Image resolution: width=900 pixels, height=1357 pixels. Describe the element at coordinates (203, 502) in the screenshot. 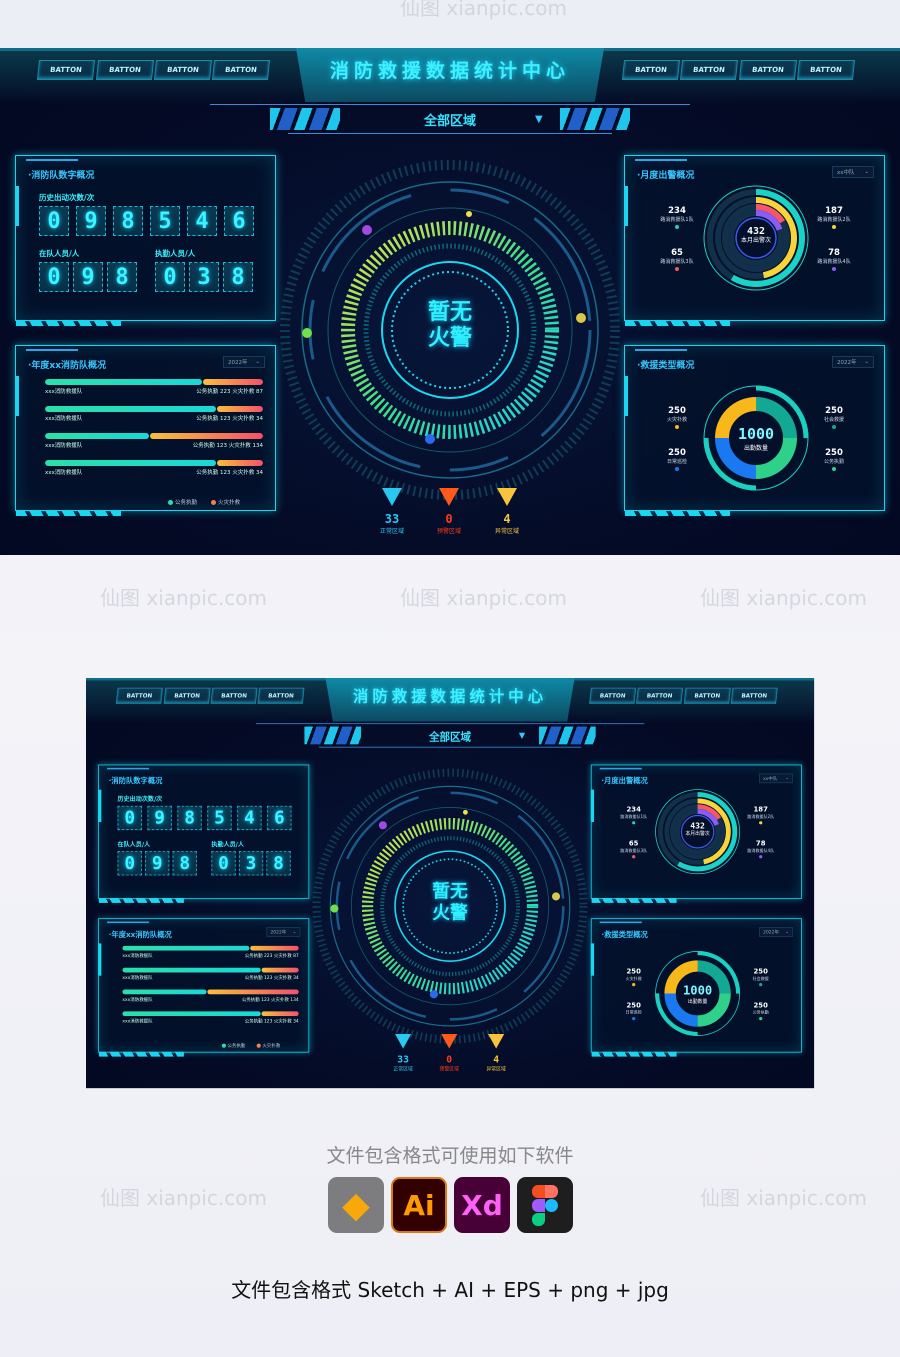

I see `legend: 公务执勤 火灾扑救` at that location.